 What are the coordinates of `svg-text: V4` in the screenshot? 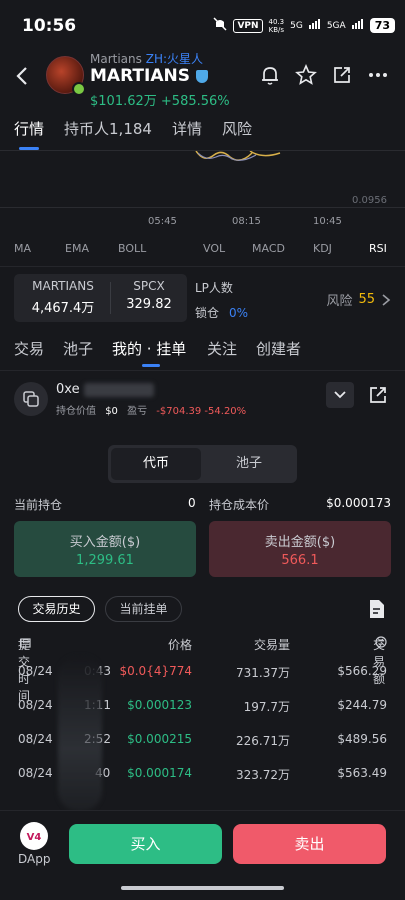 It's located at (34, 837).